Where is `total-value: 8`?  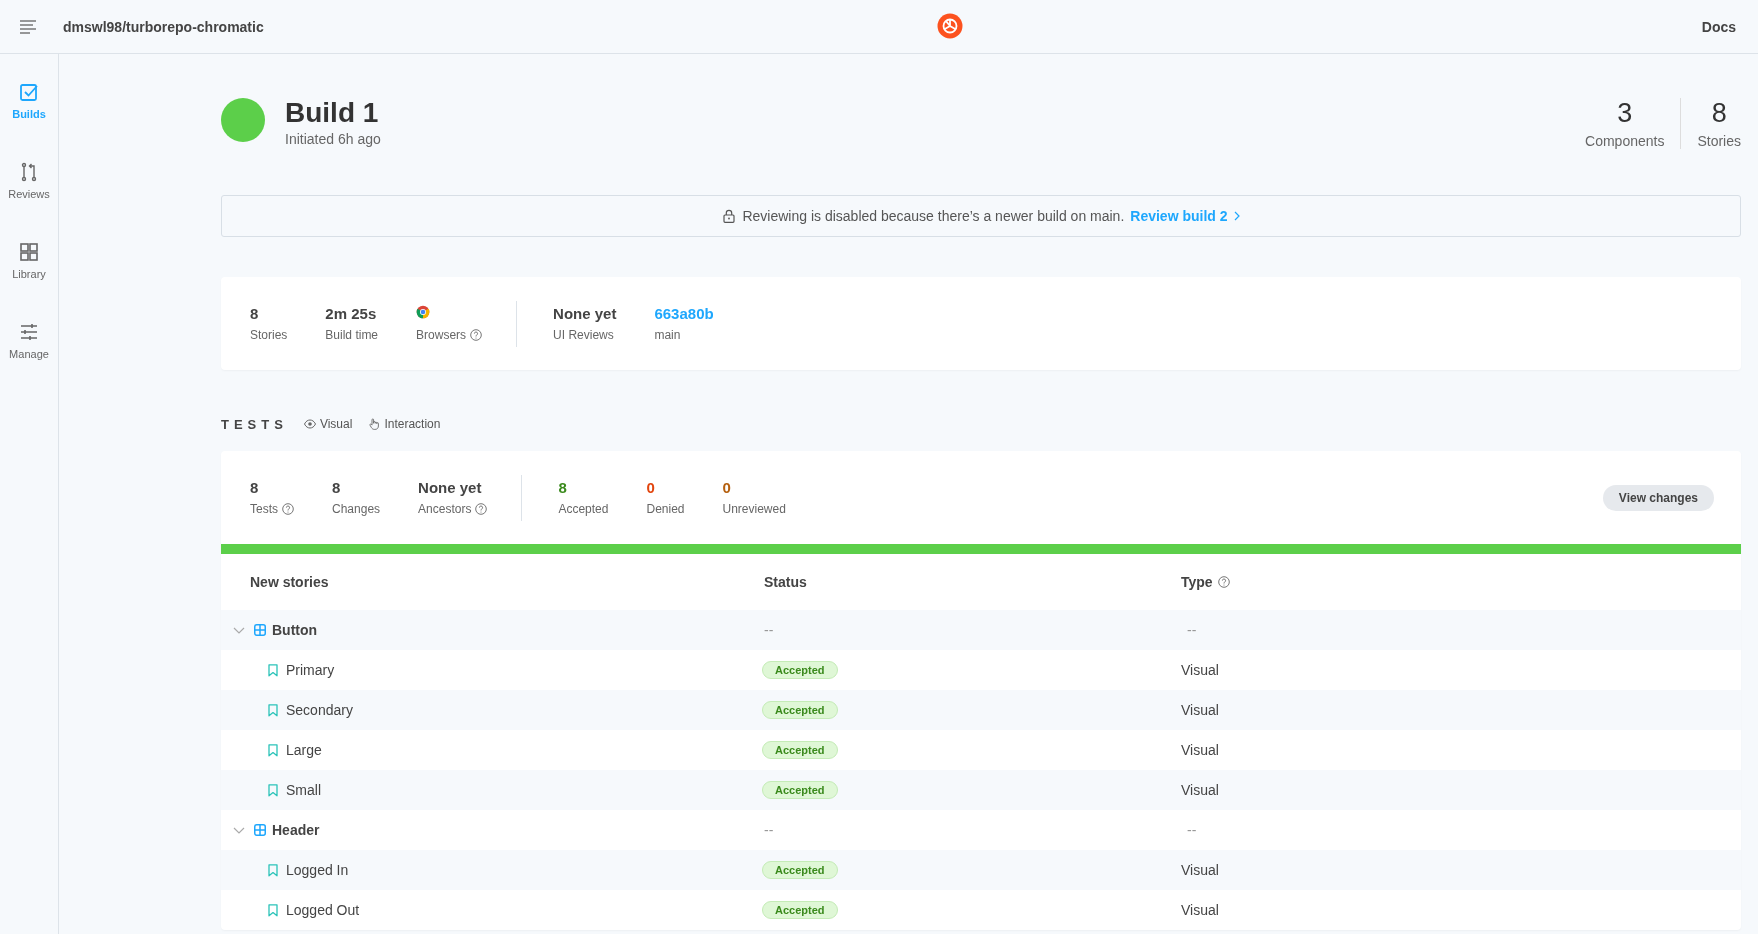 total-value: 8 is located at coordinates (1719, 113).